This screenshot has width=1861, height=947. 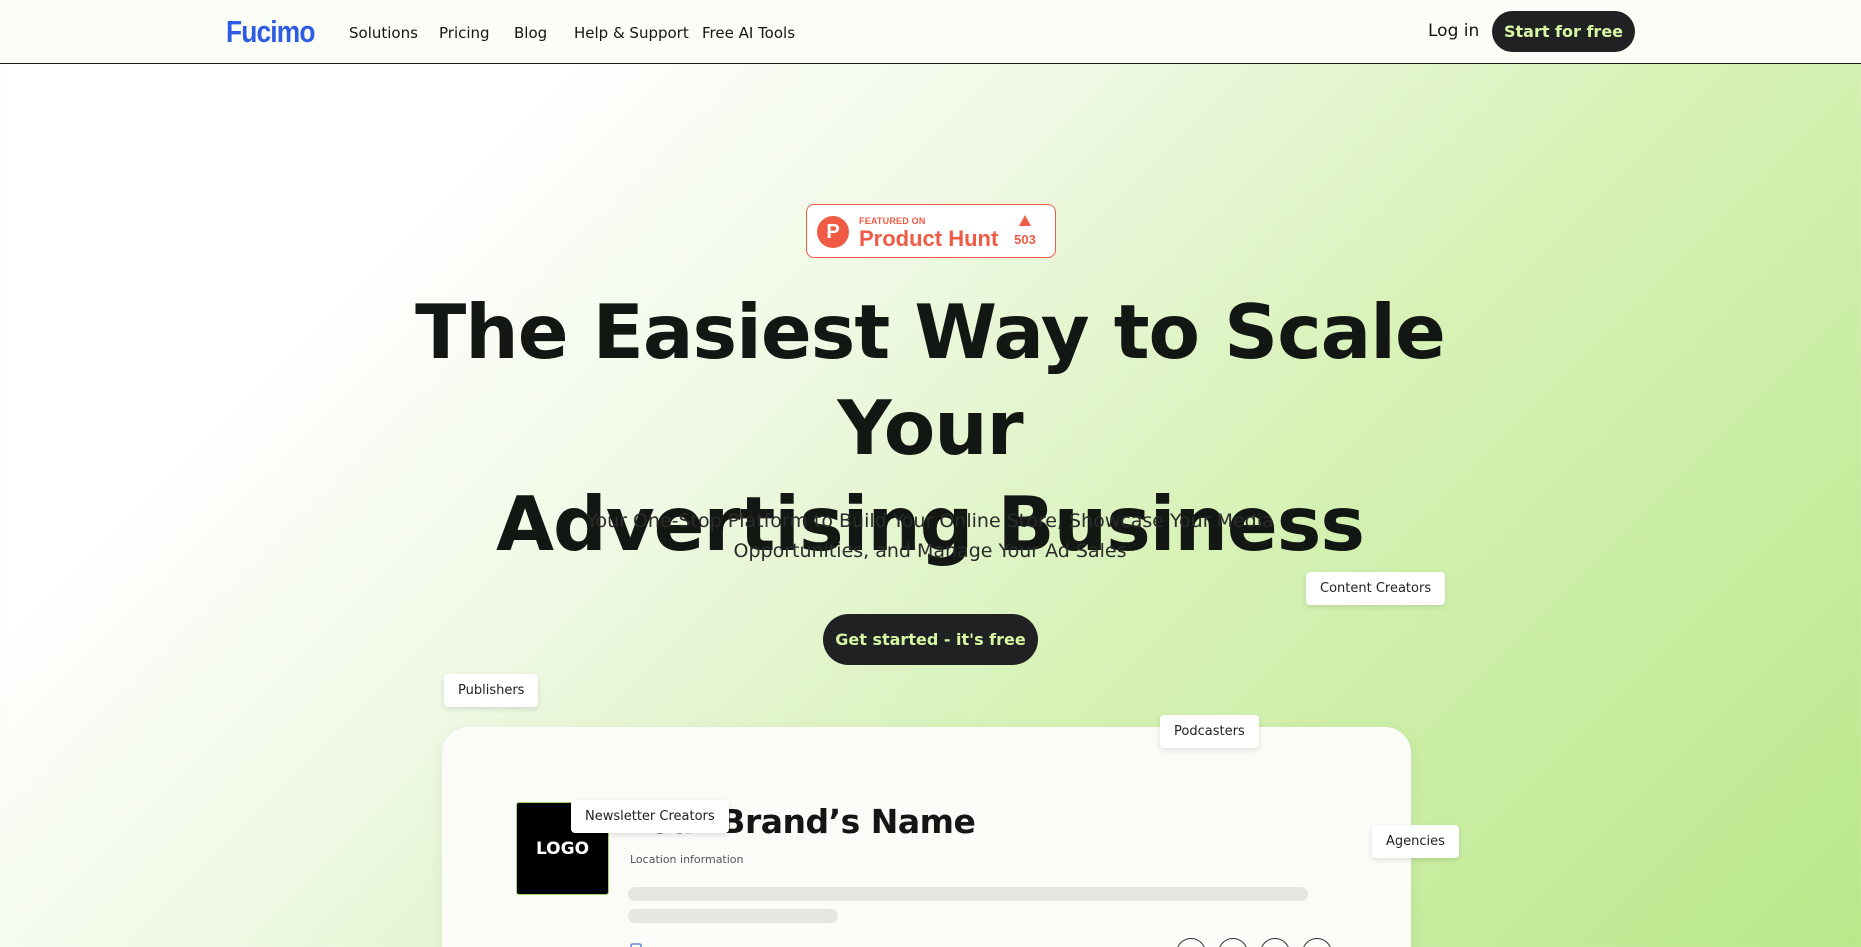 I want to click on calendar-icon, so click(x=636, y=945).